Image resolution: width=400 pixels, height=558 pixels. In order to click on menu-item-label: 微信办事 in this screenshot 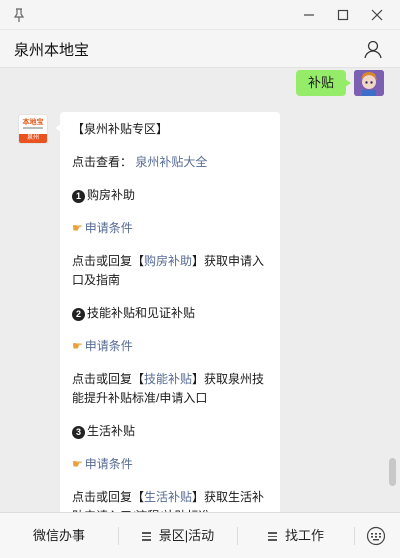, I will do `click(58, 535)`.